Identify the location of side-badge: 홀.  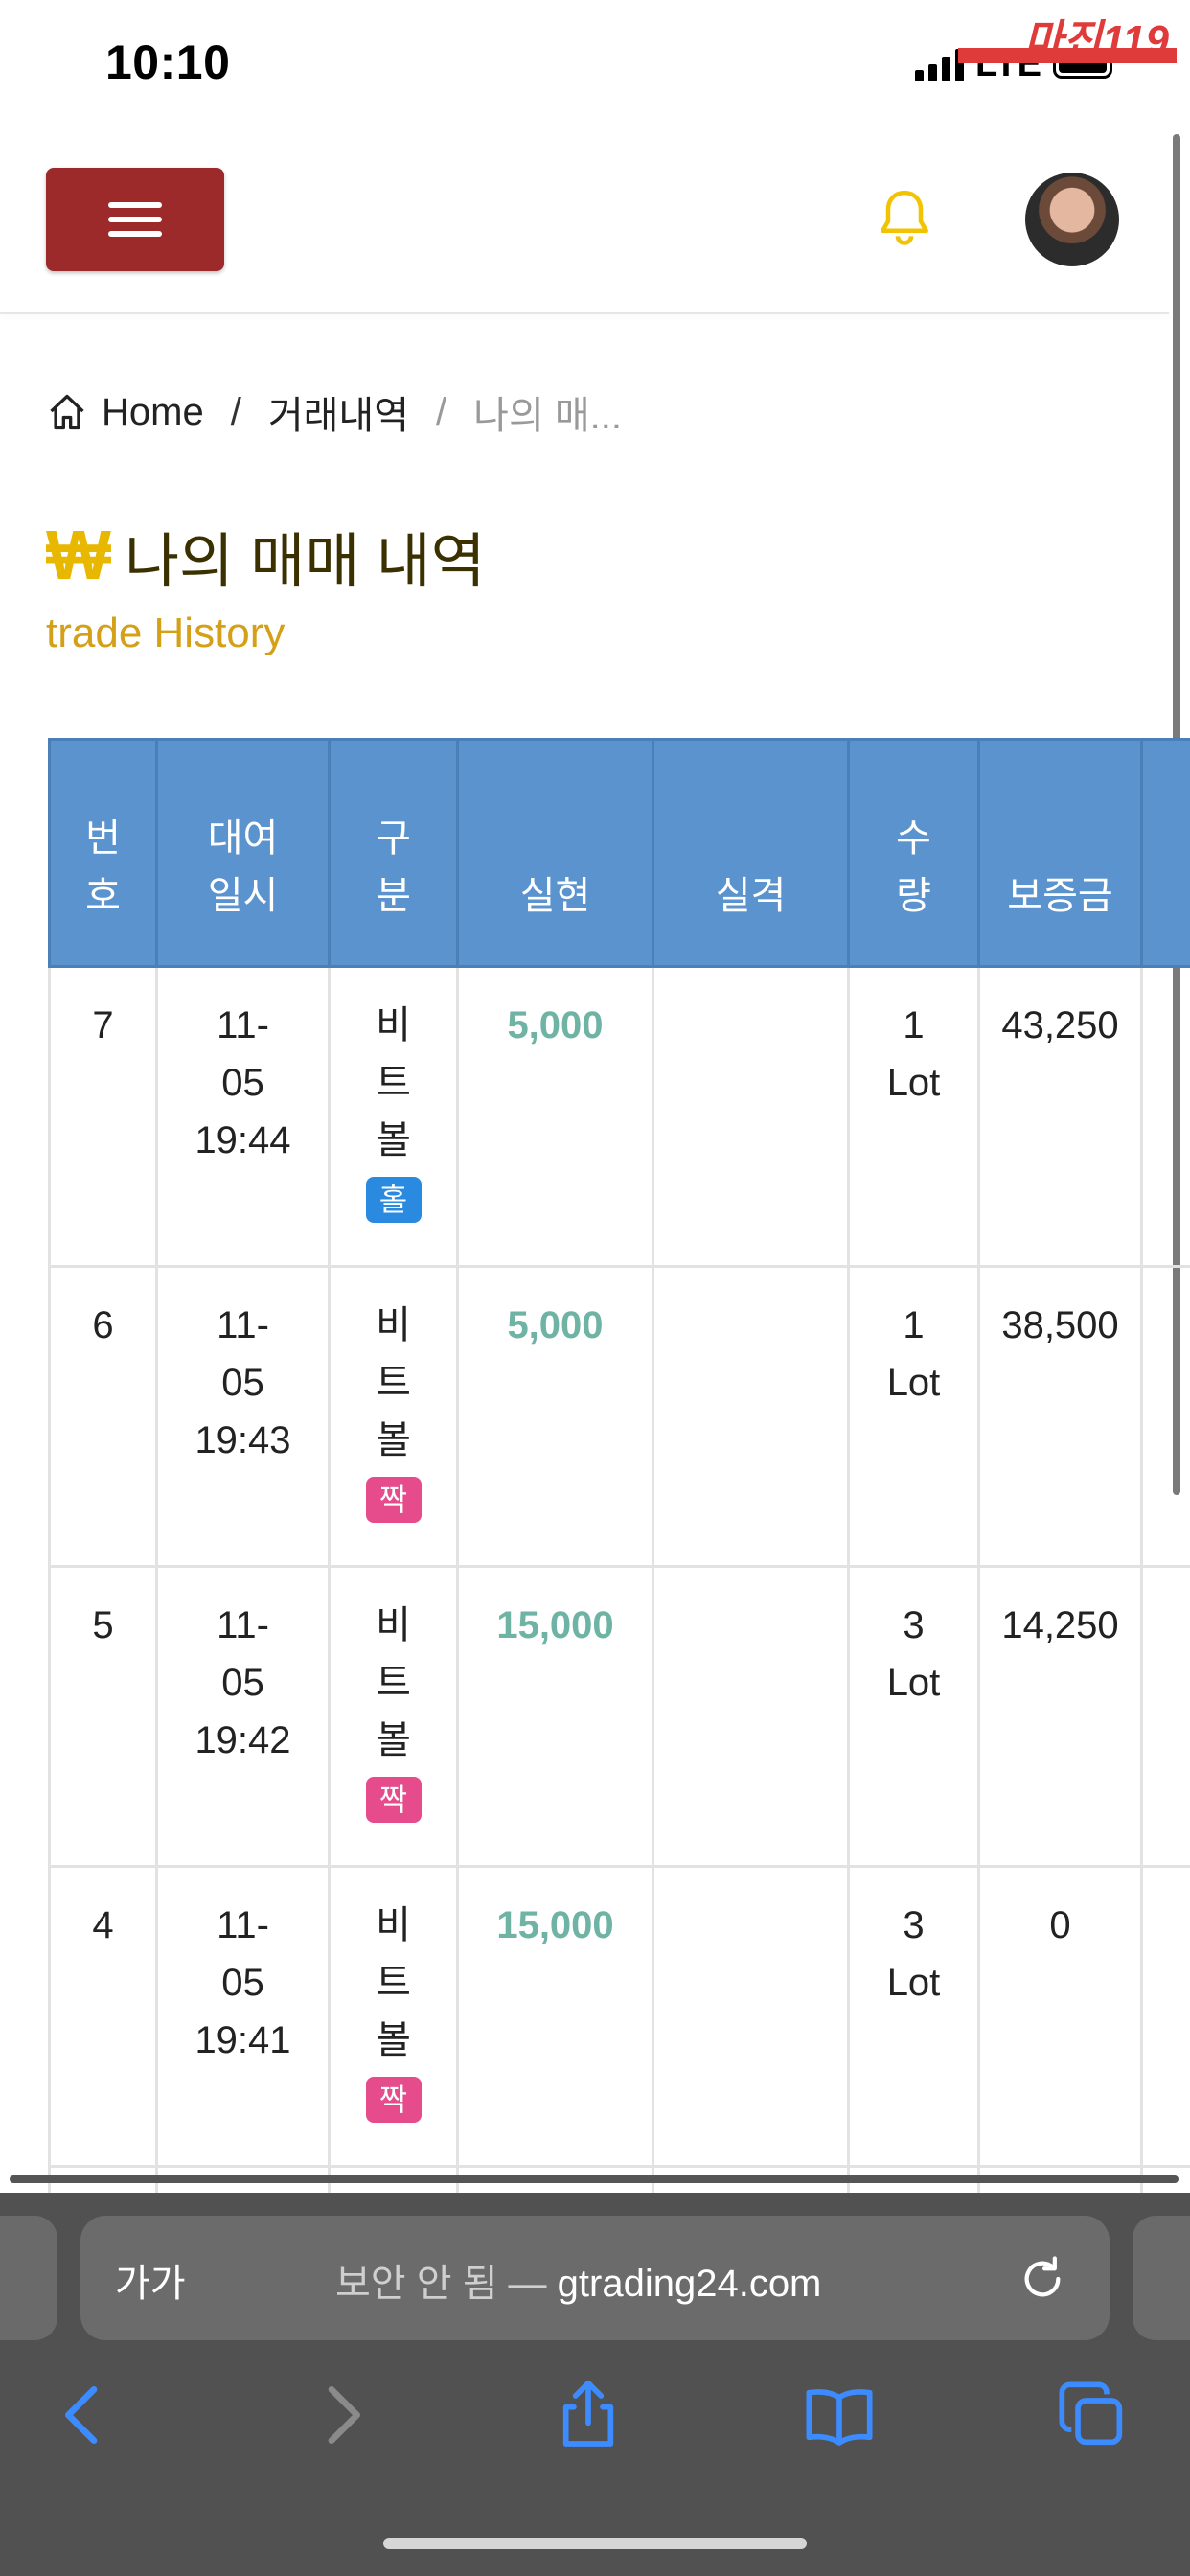
(394, 1200).